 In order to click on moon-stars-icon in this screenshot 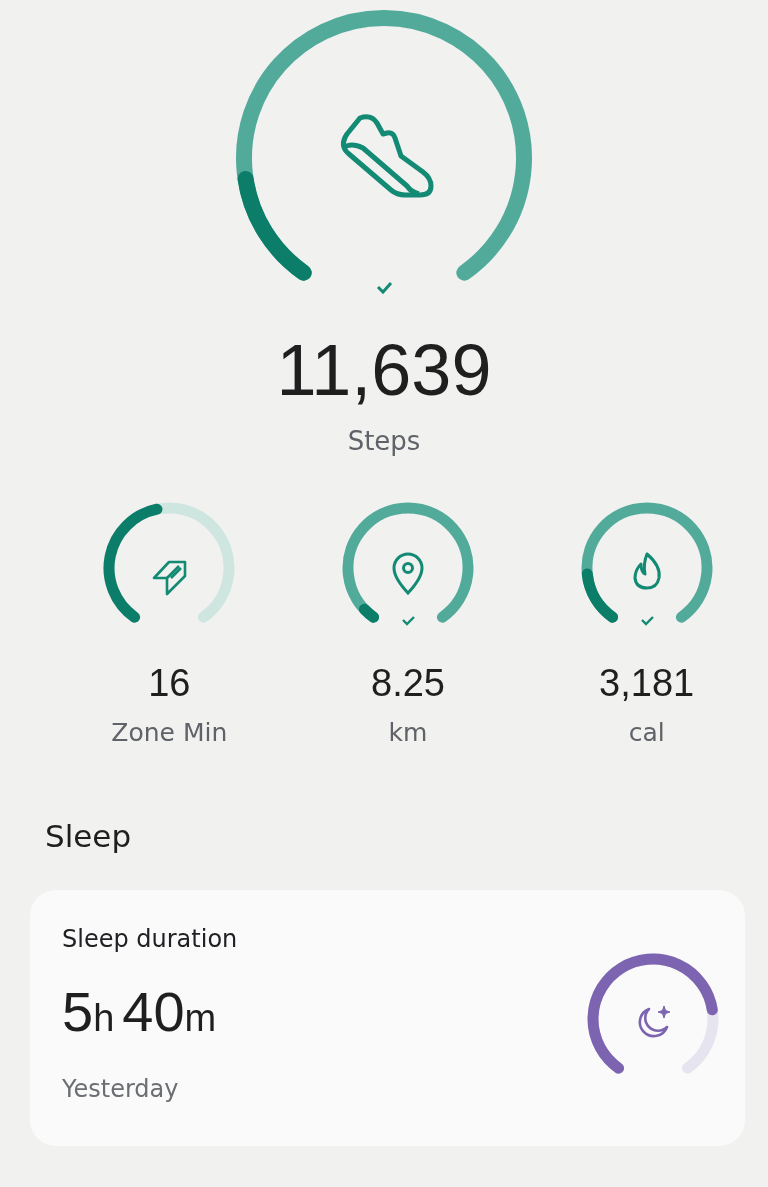, I will do `click(654, 1021)`.